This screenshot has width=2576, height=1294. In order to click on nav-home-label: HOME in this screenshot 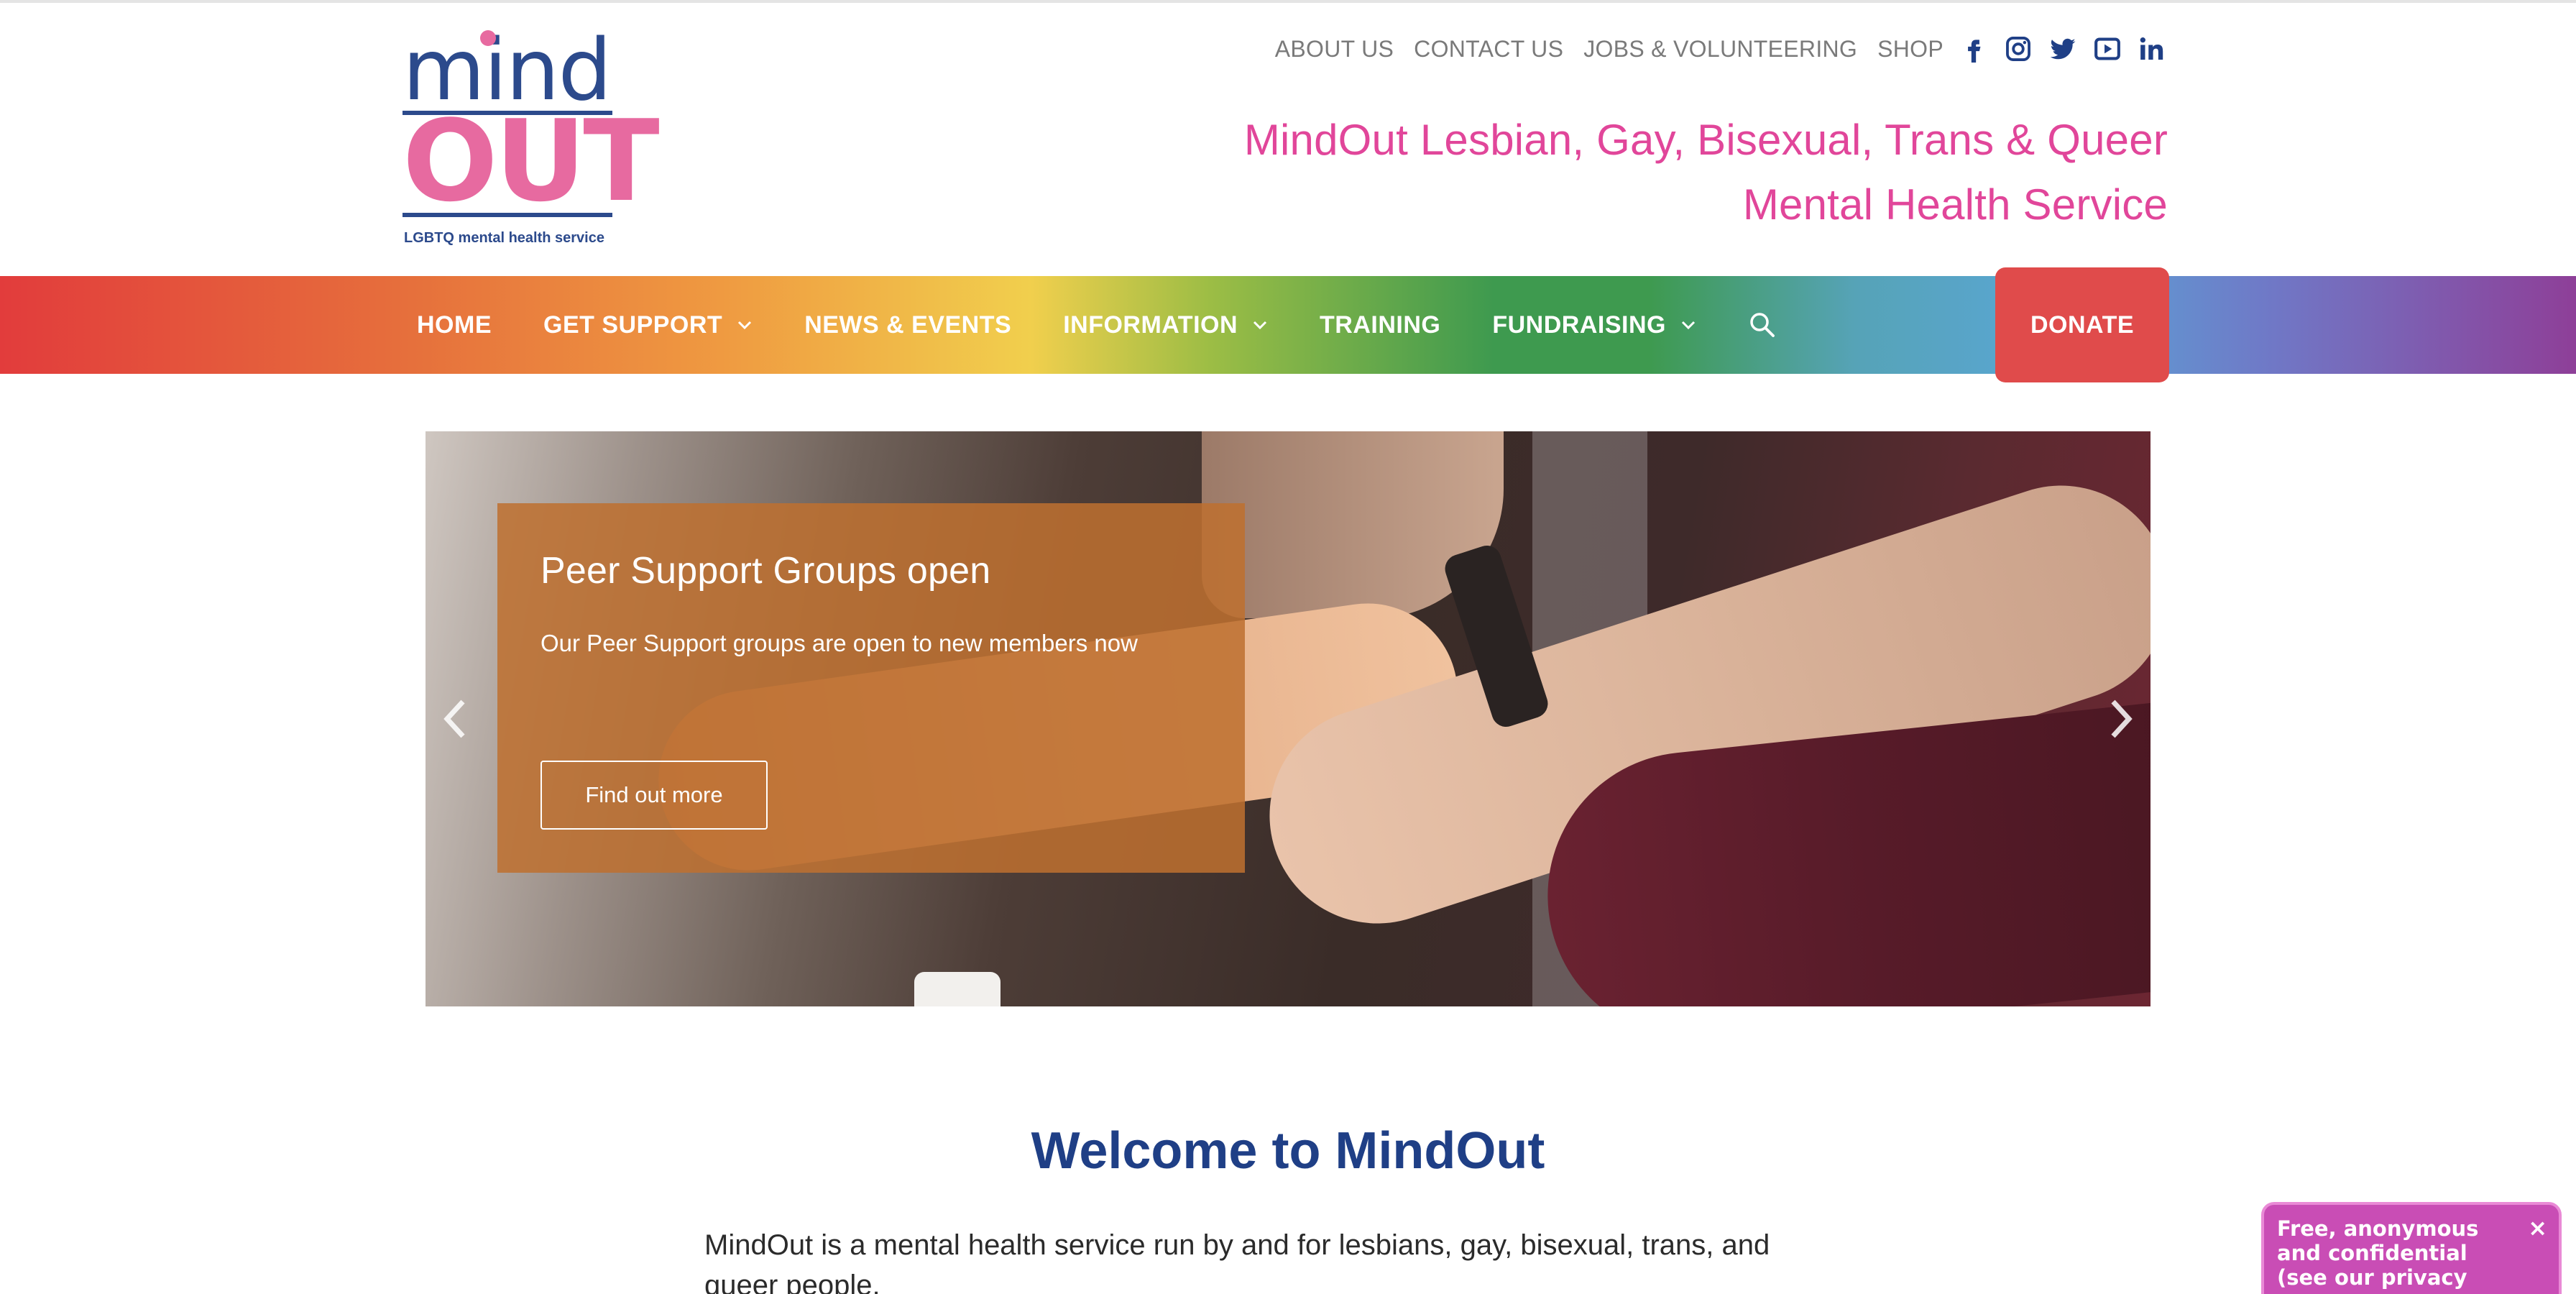, I will do `click(454, 325)`.